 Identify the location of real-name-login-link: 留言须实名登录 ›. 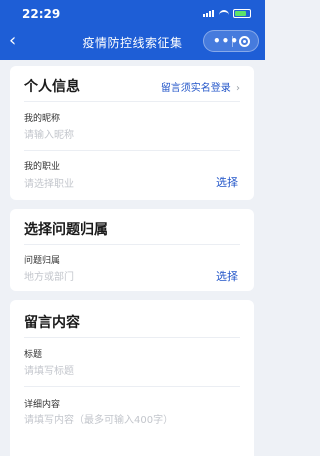
(200, 86).